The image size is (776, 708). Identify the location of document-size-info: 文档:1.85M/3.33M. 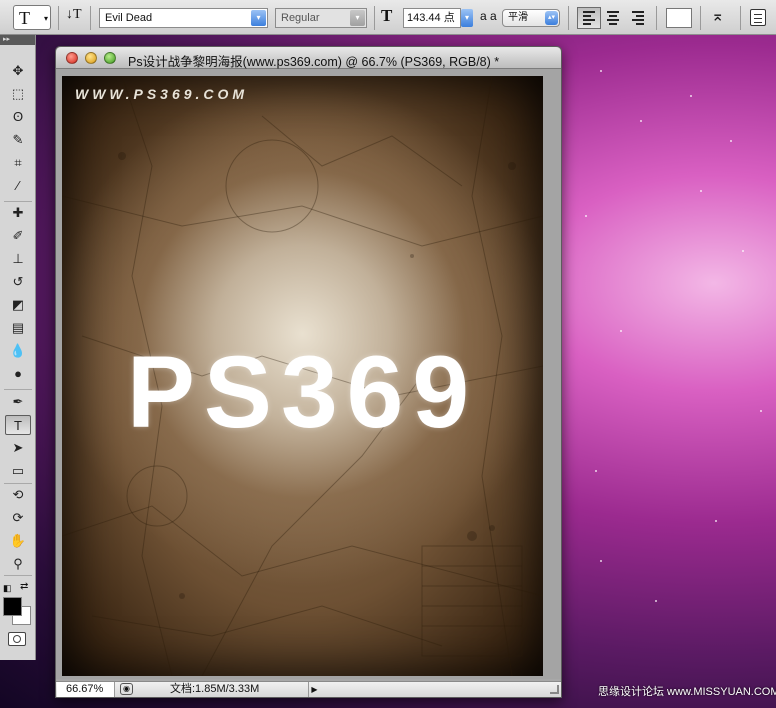
(215, 689).